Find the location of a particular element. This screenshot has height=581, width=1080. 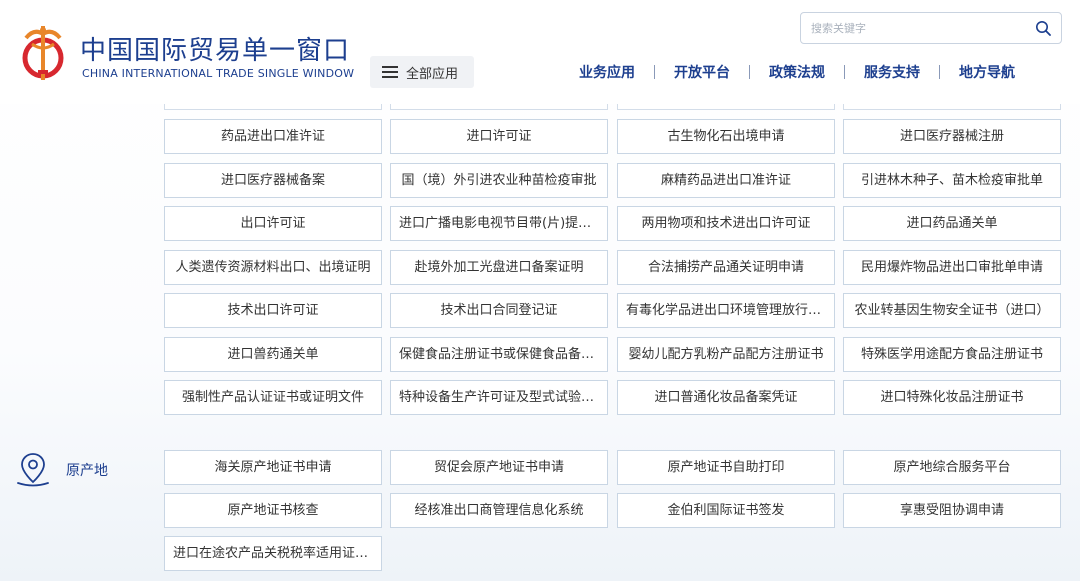

license-app-button: 引进林木种子、苗木检疫审批单 is located at coordinates (952, 180).